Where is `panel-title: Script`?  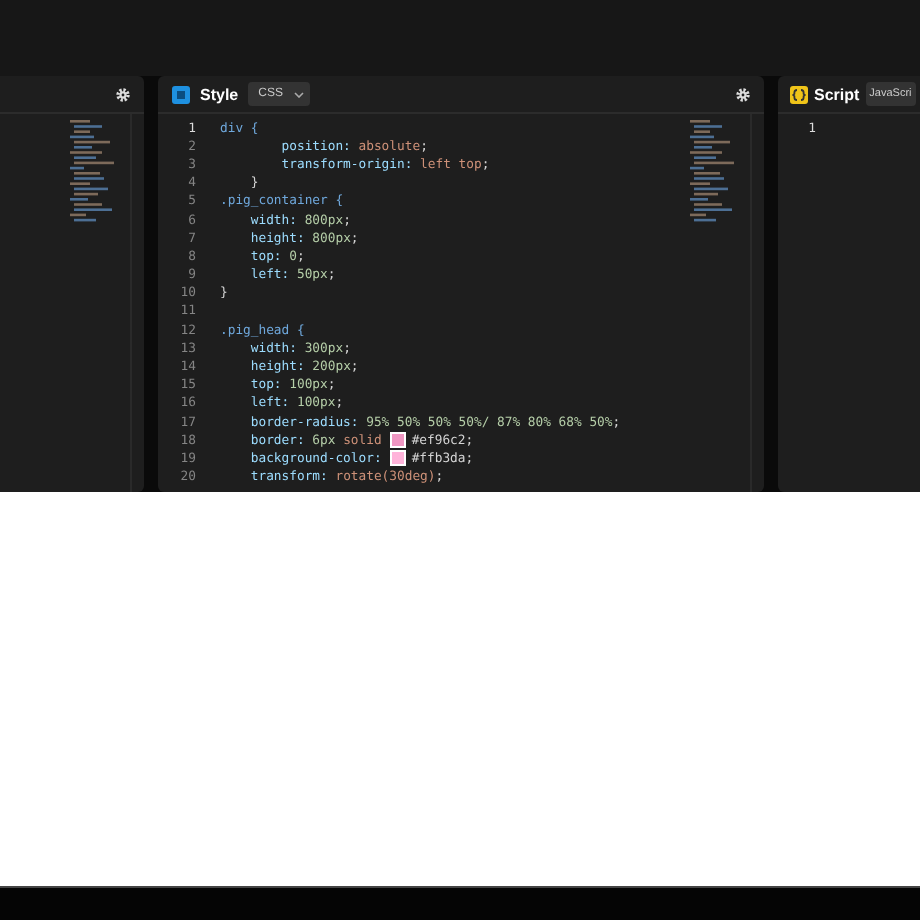
panel-title: Script is located at coordinates (837, 94).